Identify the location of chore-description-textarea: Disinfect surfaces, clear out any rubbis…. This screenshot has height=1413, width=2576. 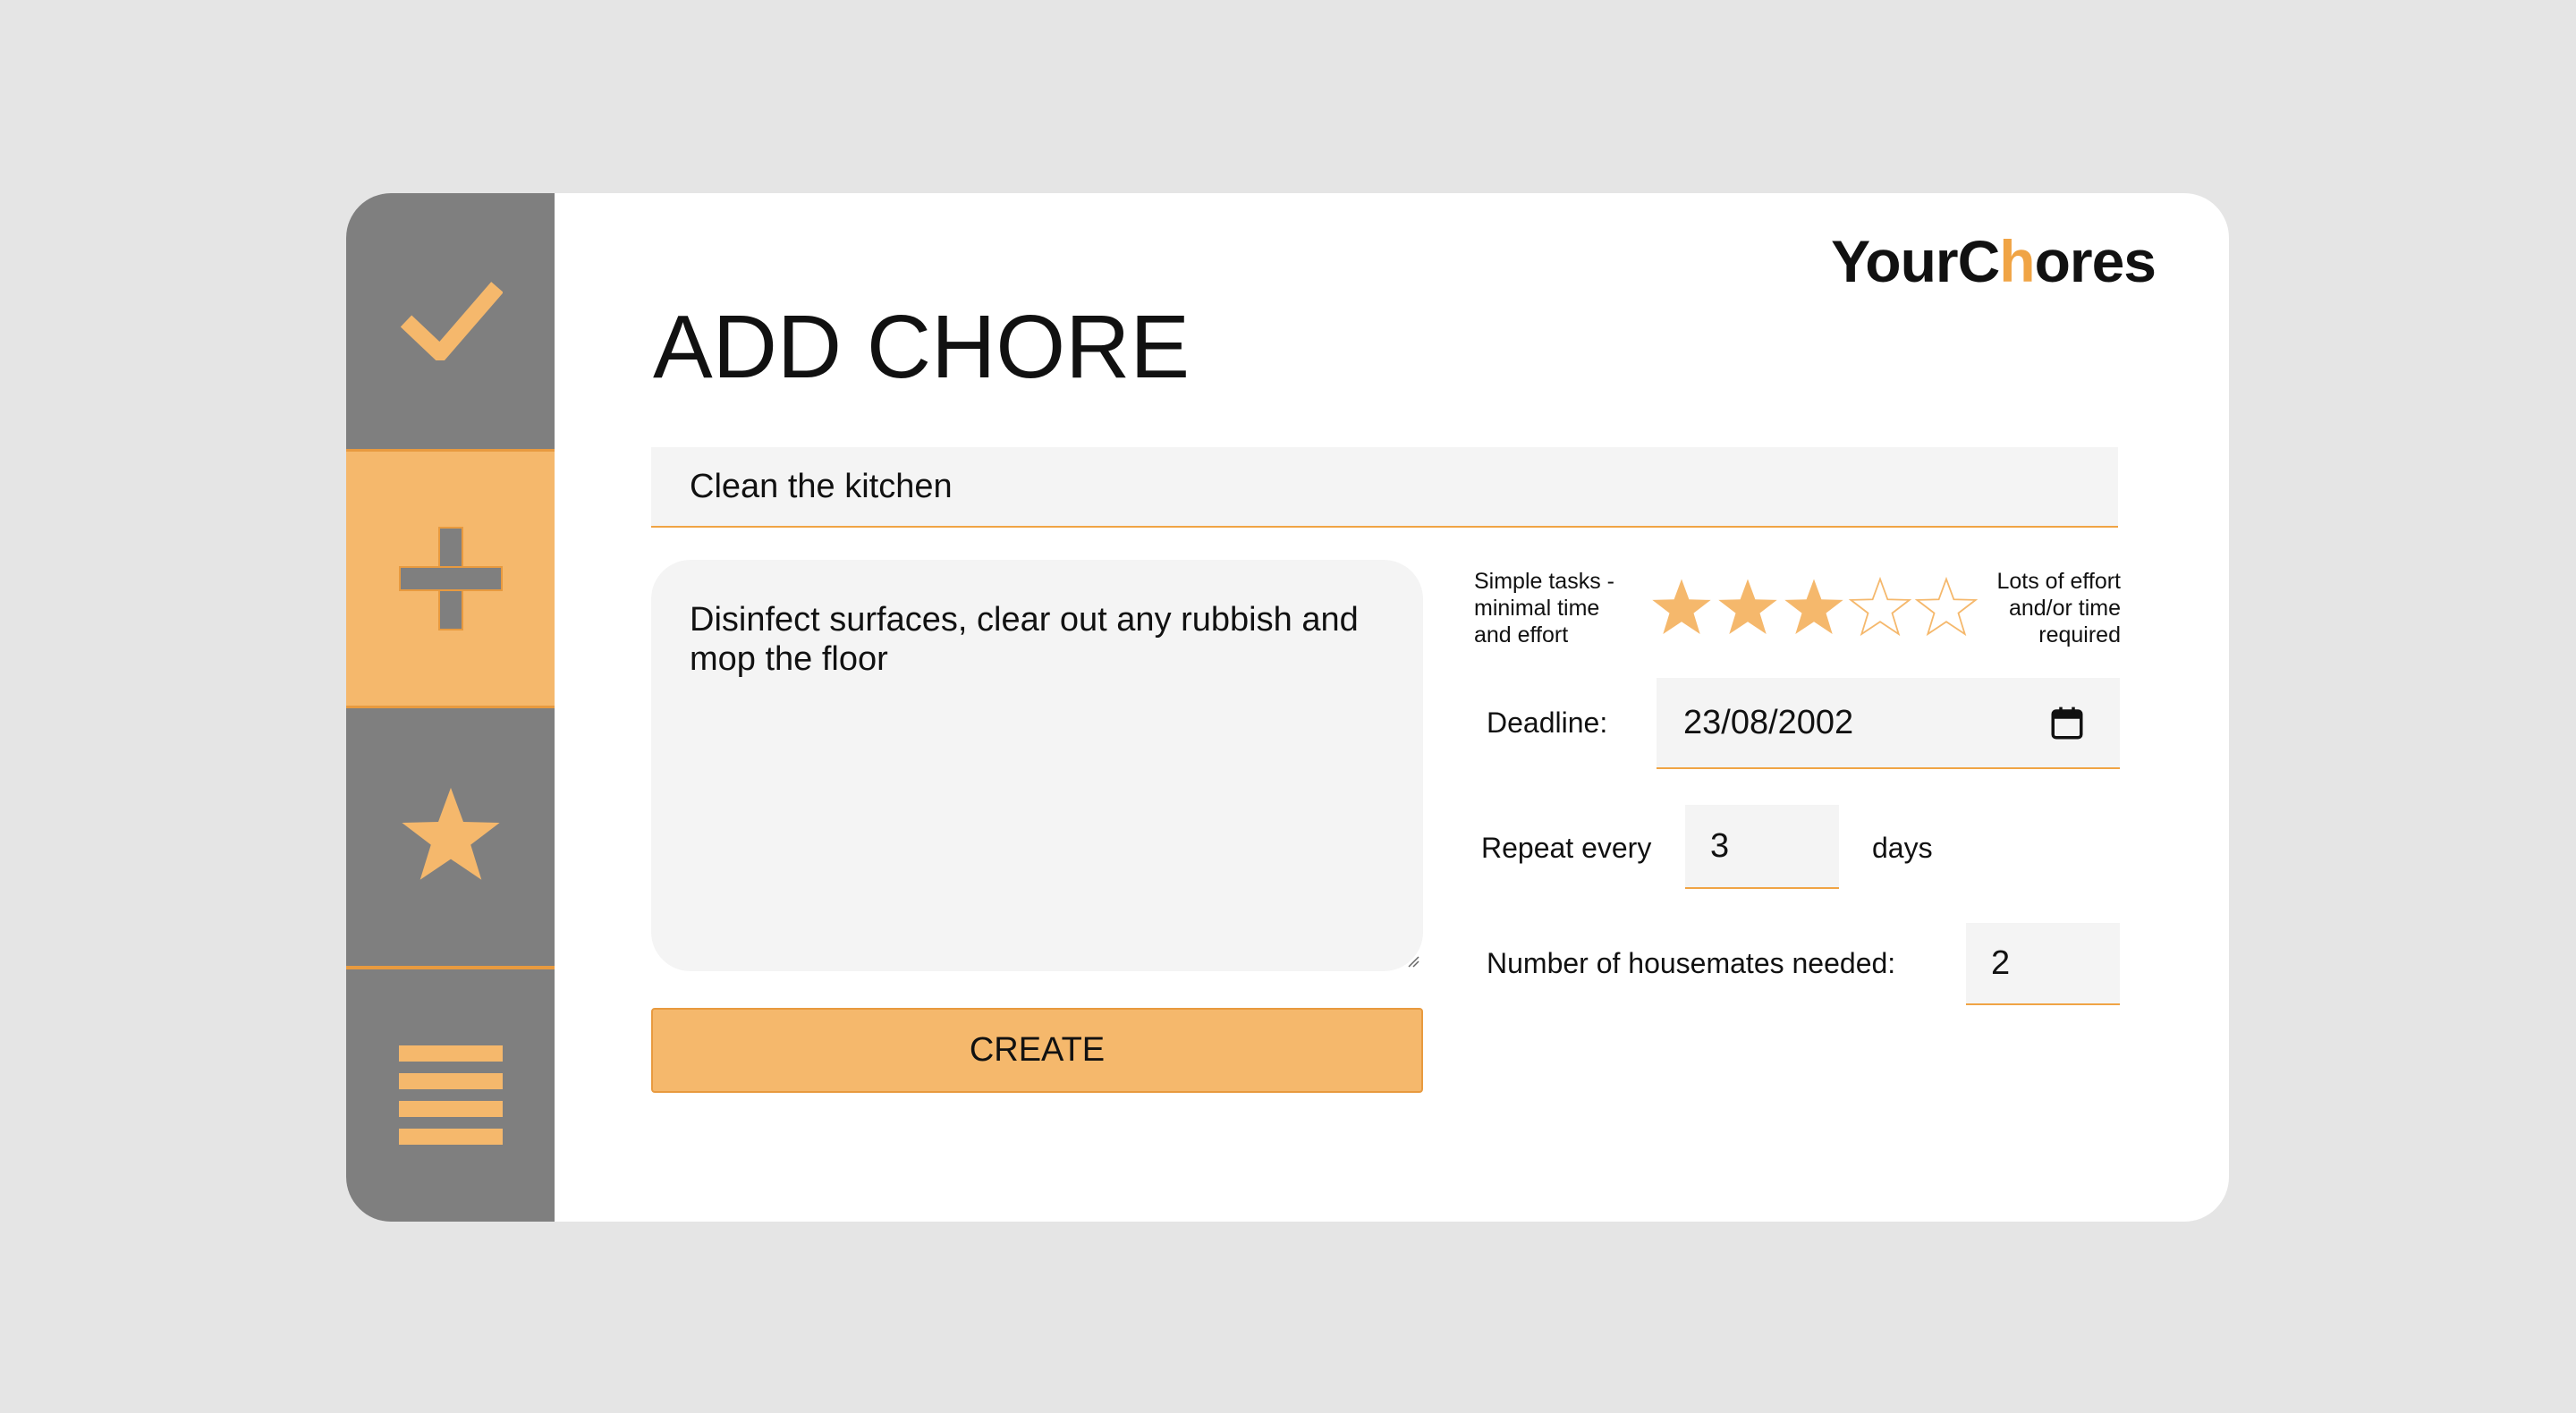
(1037, 765).